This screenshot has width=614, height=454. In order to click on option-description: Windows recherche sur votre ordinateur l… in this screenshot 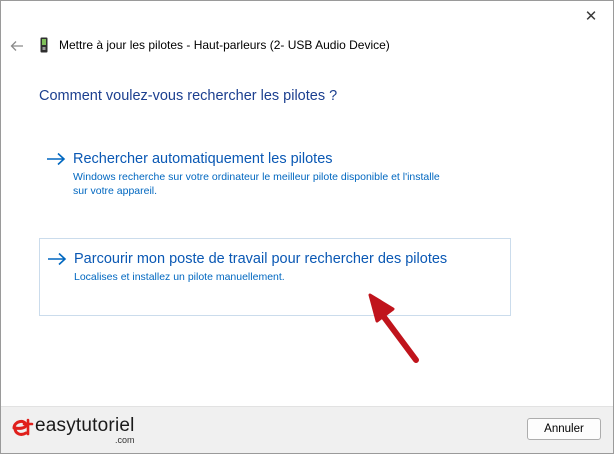, I will do `click(256, 184)`.